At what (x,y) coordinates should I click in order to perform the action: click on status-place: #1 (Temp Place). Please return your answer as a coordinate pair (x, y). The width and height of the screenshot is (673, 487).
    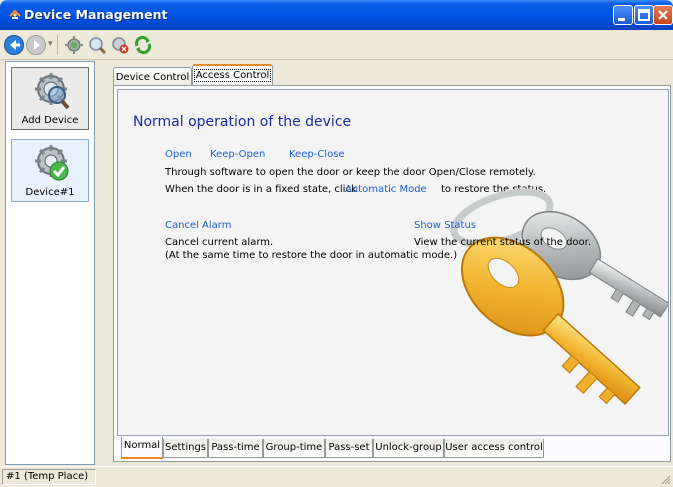
    Looking at the image, I should click on (49, 477).